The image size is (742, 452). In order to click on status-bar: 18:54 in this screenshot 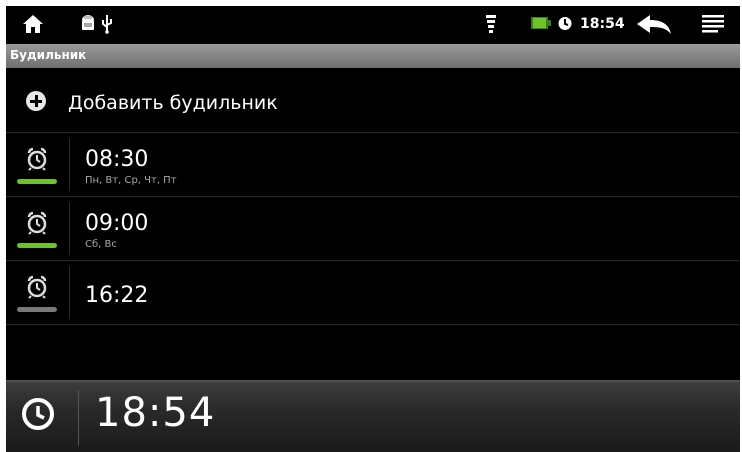, I will do `click(373, 25)`.